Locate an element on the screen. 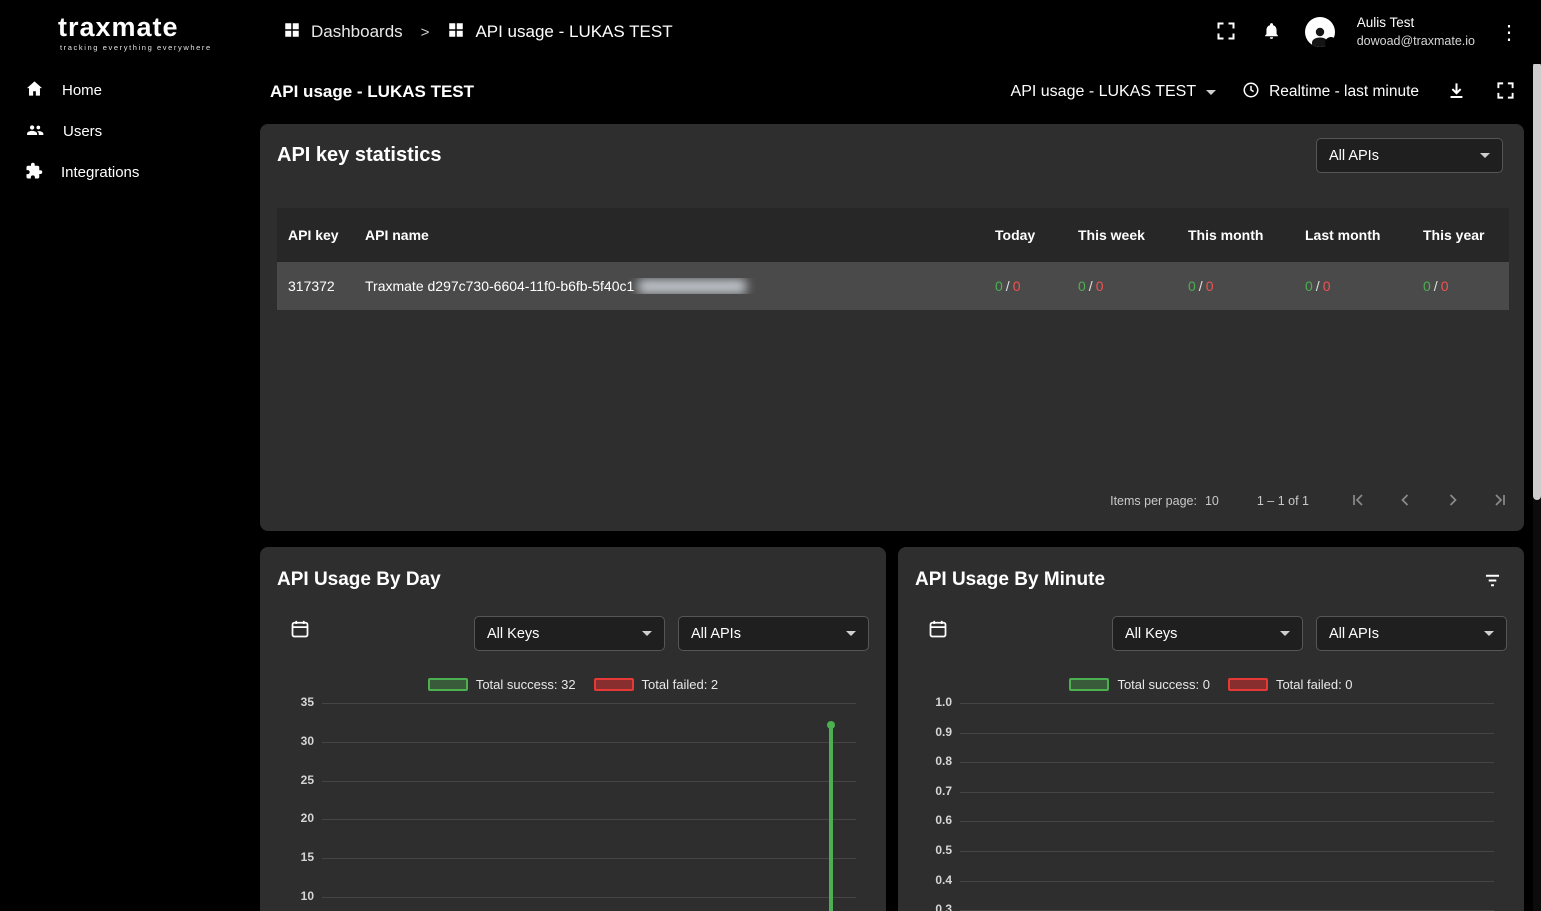 The image size is (1541, 911). download-button is located at coordinates (1456, 92).